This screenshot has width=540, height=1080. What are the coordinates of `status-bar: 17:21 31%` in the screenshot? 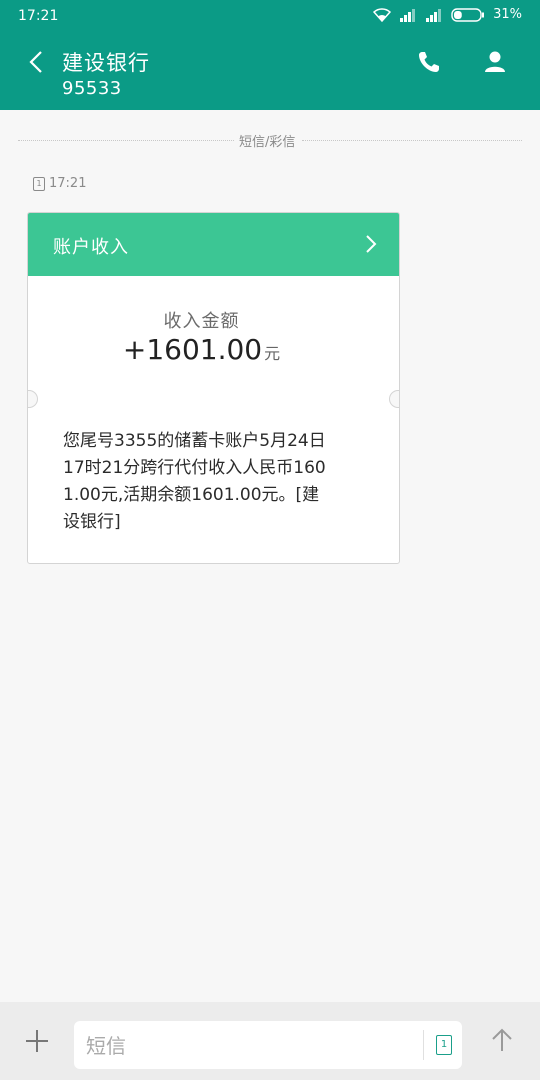 It's located at (270, 17).